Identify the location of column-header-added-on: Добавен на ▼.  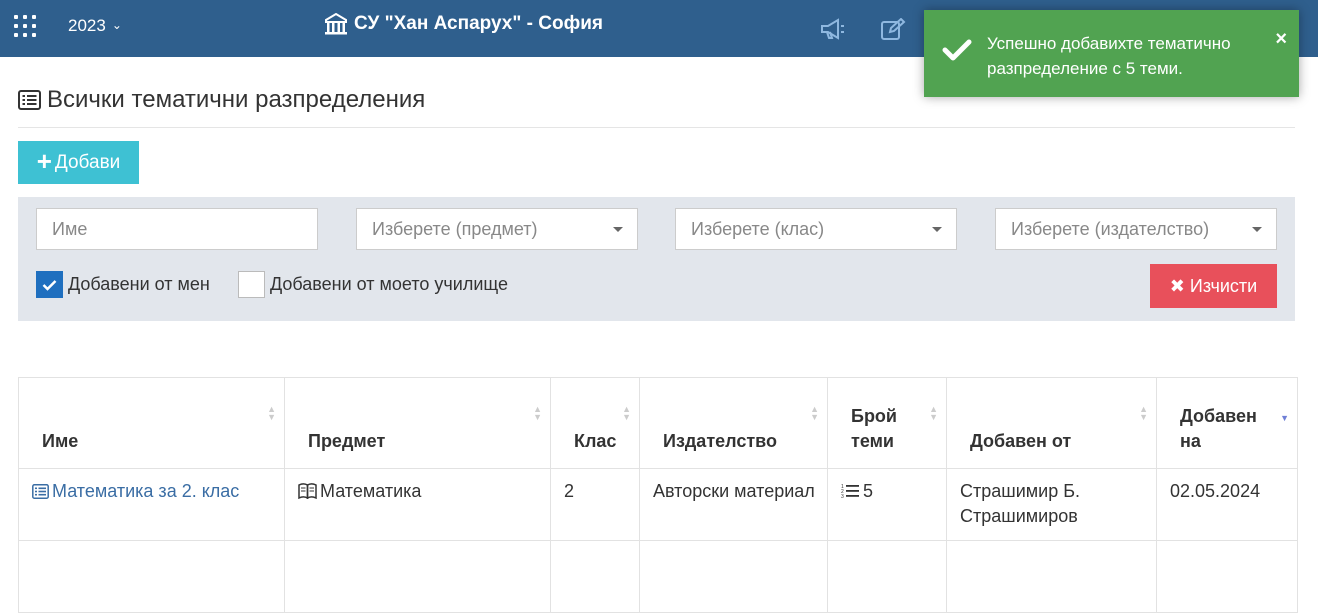
(1227, 423).